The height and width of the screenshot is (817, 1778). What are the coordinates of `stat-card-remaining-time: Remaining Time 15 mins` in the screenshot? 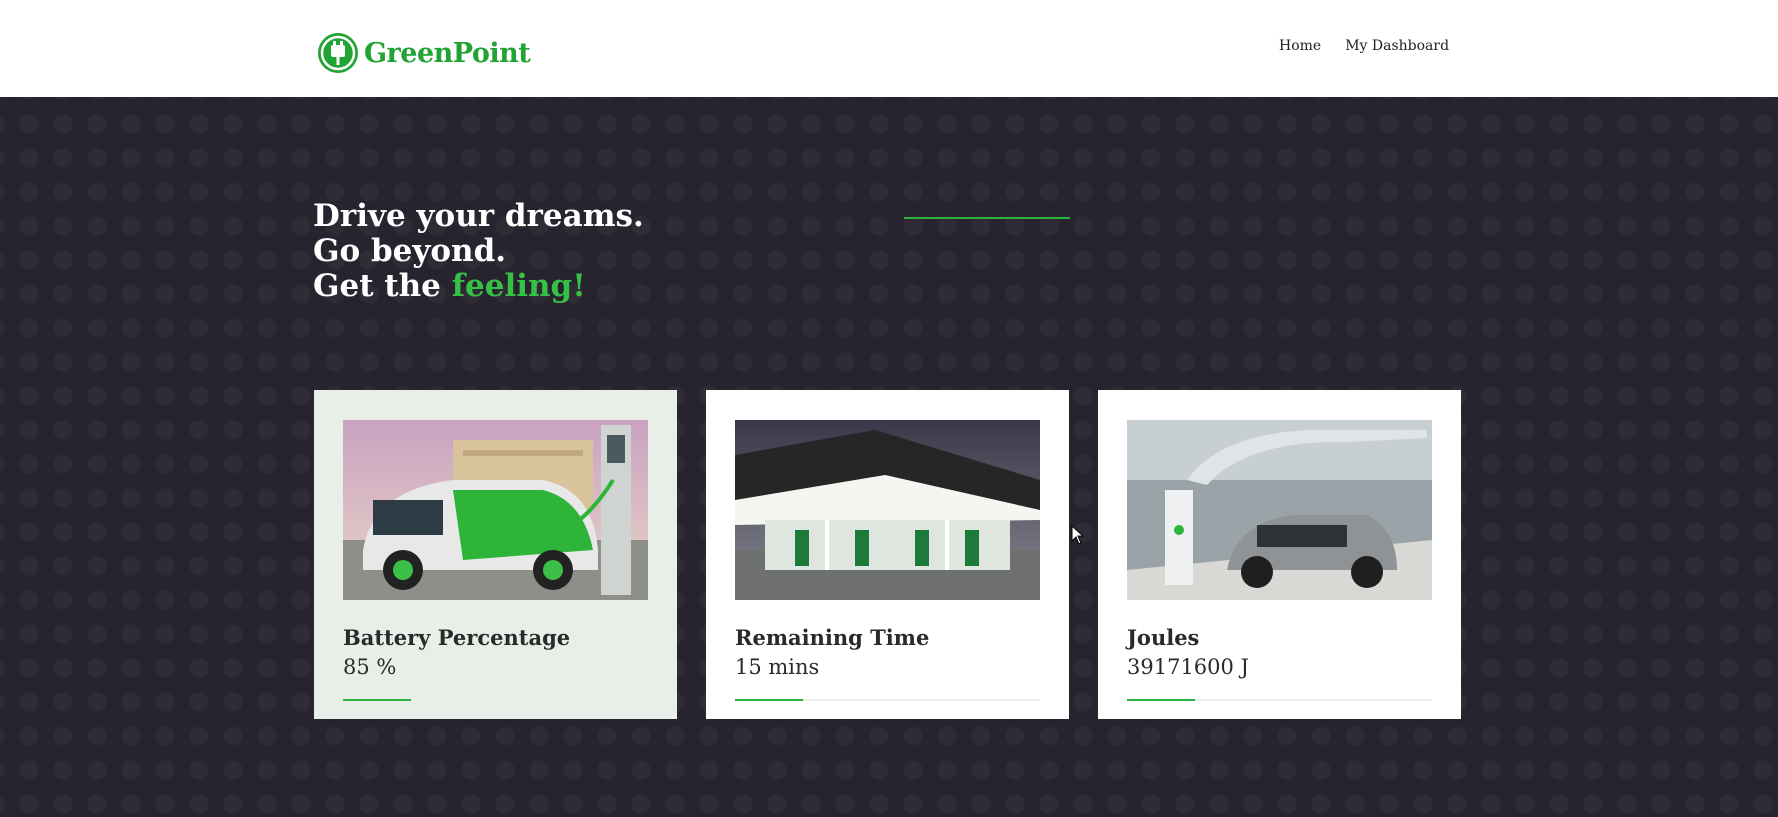 It's located at (887, 554).